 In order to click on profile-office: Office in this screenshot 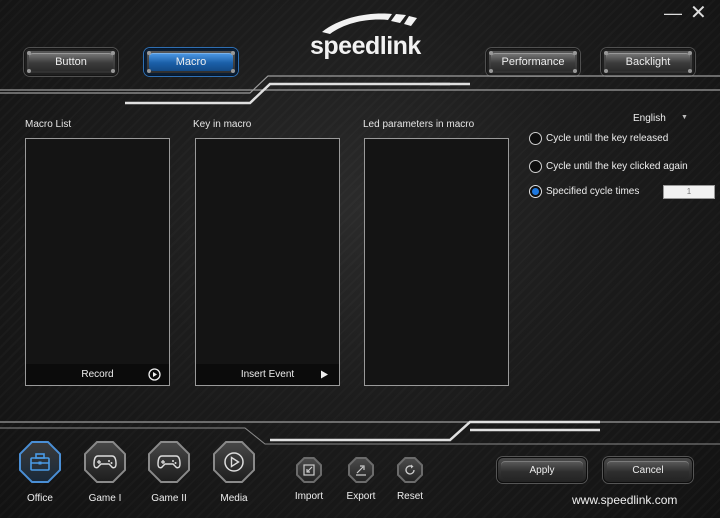, I will do `click(40, 472)`.